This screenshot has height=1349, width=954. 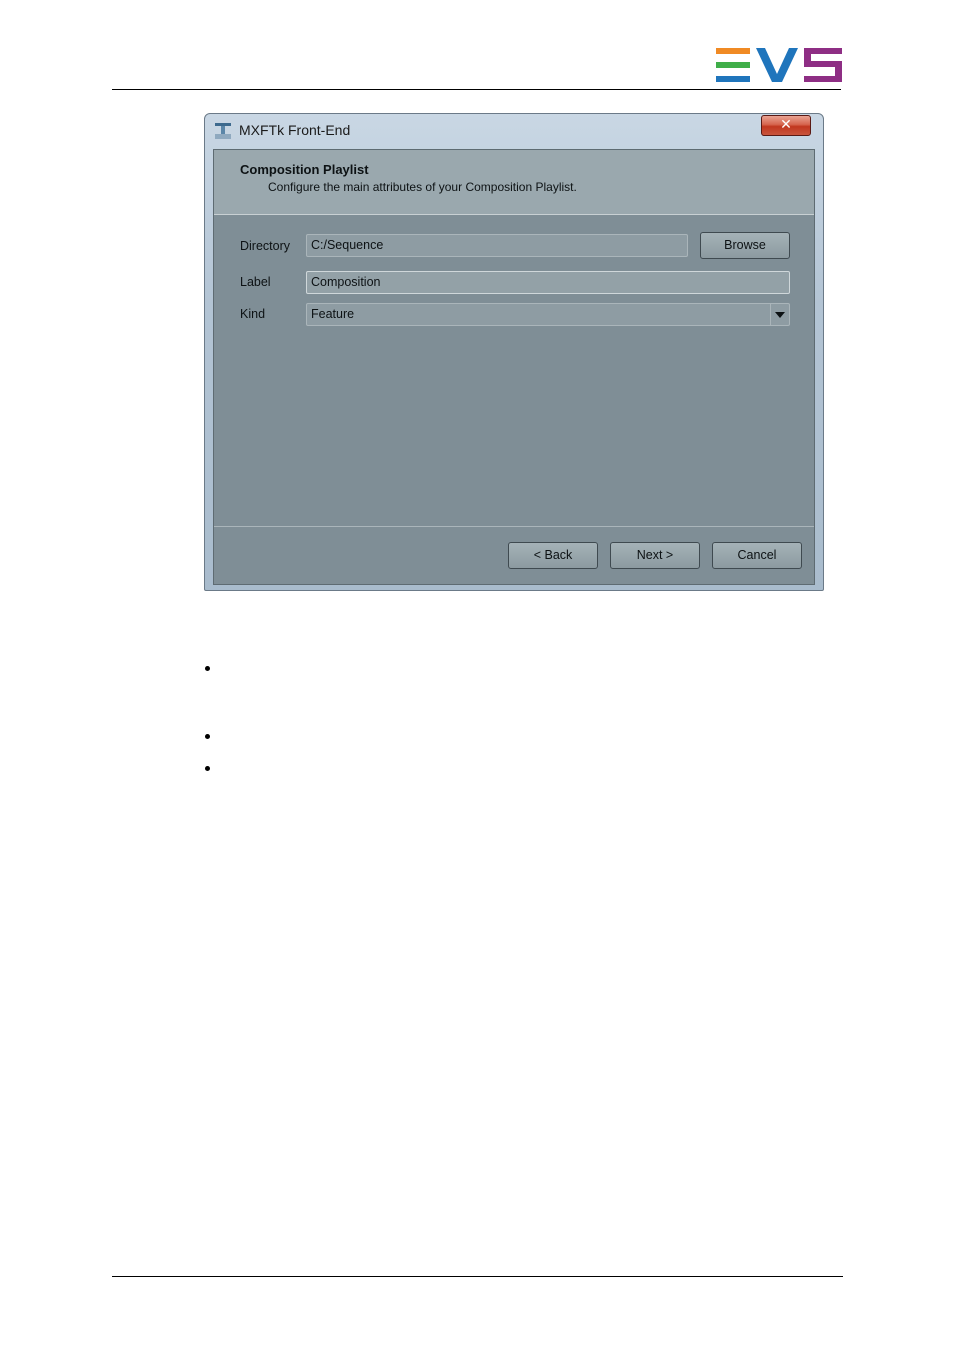 What do you see at coordinates (333, 314) in the screenshot?
I see `kind-selected-value: Feature` at bounding box center [333, 314].